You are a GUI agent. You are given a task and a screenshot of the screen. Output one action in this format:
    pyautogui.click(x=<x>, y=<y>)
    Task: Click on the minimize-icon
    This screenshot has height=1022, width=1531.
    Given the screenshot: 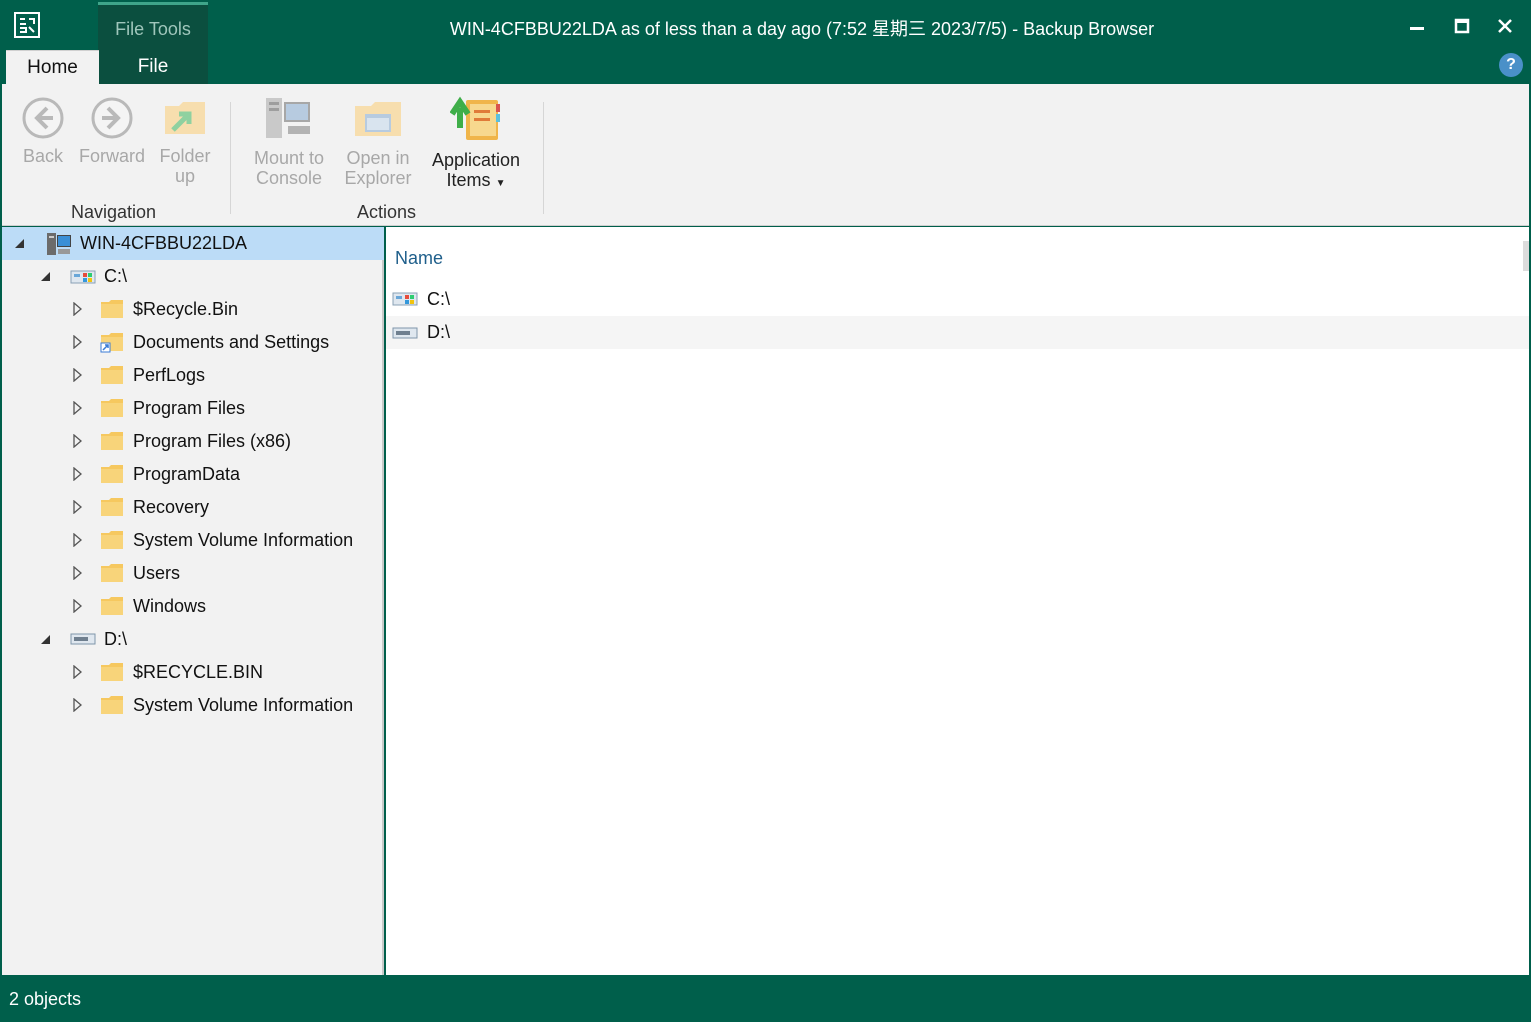 What is the action you would take?
    pyautogui.click(x=1417, y=28)
    